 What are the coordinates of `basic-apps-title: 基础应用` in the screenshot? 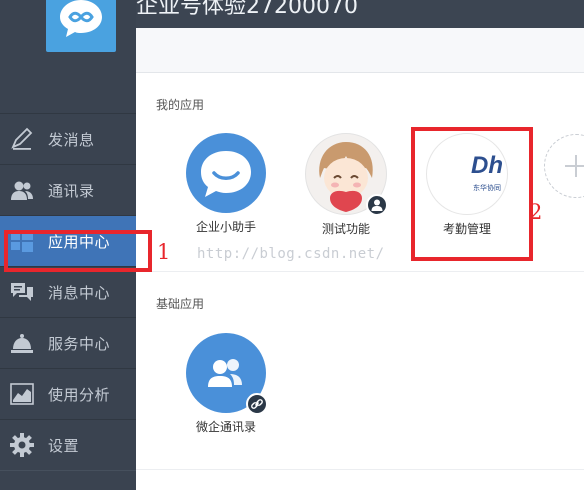 It's located at (180, 304).